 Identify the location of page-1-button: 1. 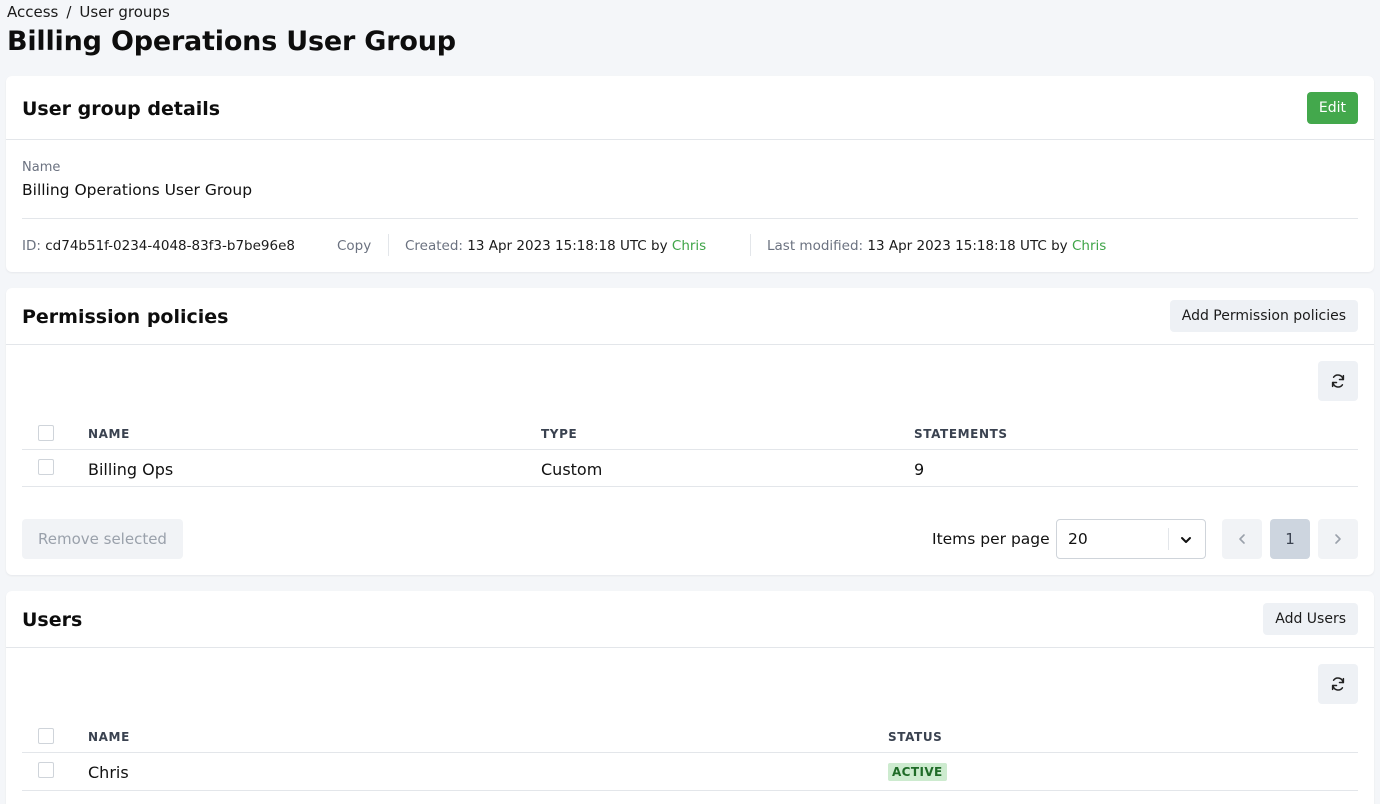
(1290, 539).